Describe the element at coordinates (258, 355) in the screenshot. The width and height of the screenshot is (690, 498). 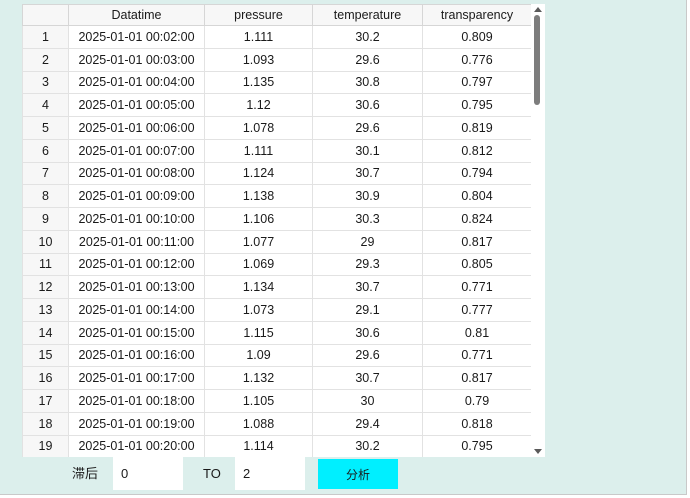
I see `cell-pressure: 1.09` at that location.